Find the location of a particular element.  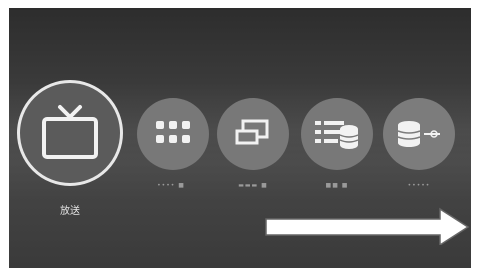

menu-tile-display is located at coordinates (253, 134).